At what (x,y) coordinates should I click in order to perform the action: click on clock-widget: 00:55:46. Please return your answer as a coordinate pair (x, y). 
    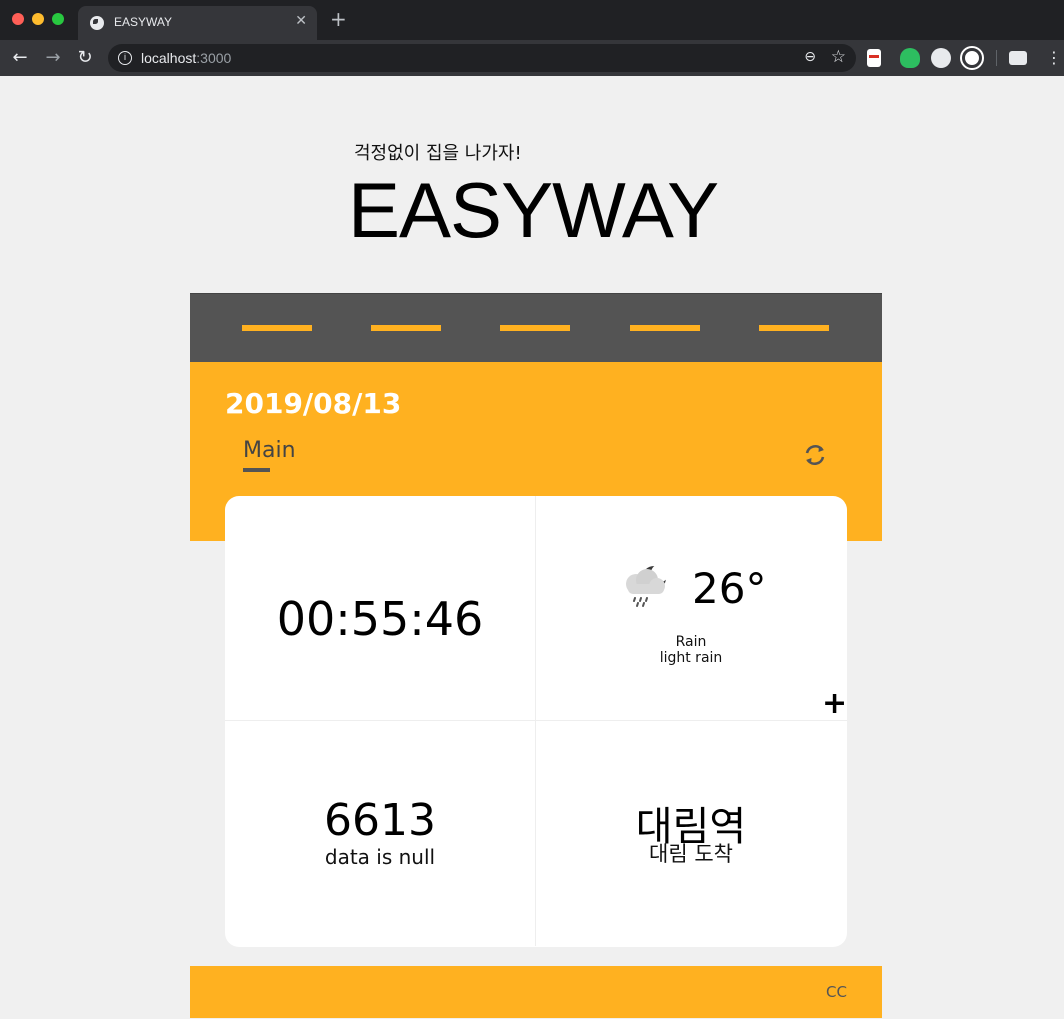
    Looking at the image, I should click on (380, 608).